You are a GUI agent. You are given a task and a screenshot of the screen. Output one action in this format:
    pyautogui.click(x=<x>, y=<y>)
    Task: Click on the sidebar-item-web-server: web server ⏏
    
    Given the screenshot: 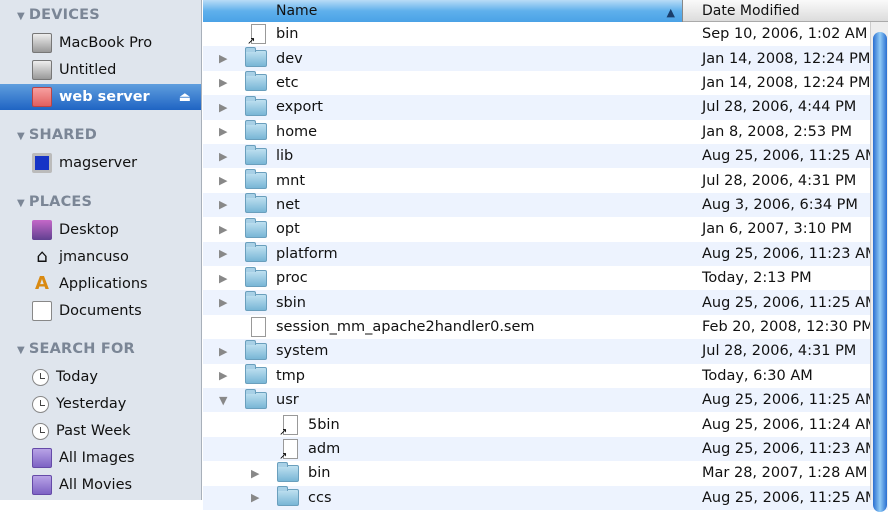 What is the action you would take?
    pyautogui.click(x=100, y=97)
    